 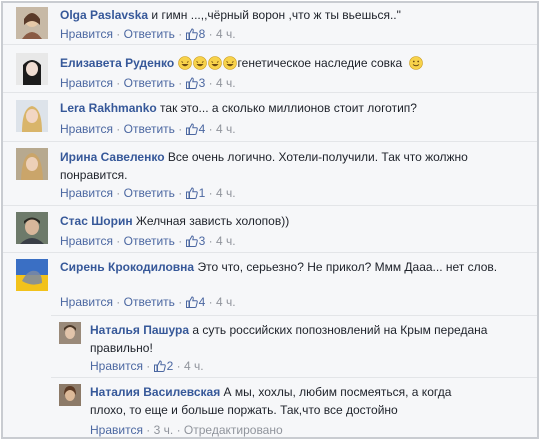 I want to click on comment-author: Lera Rakhmanko, so click(x=108, y=108).